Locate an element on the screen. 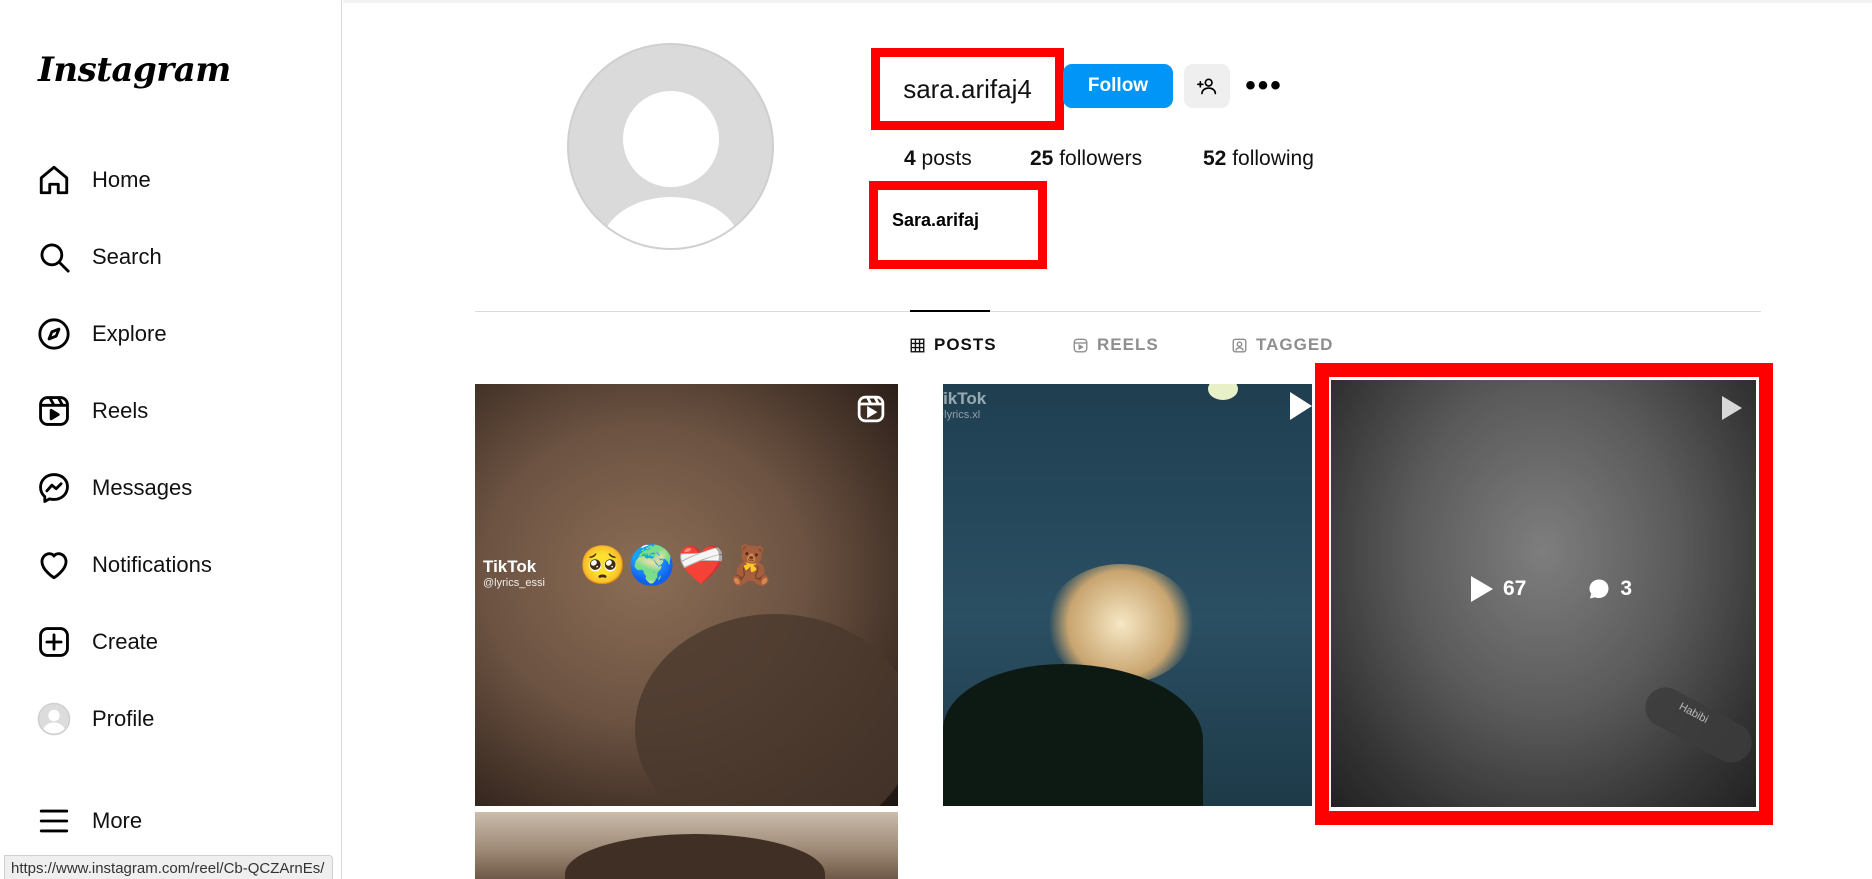 The image size is (1872, 879). post-views-count: 67 is located at coordinates (1515, 588).